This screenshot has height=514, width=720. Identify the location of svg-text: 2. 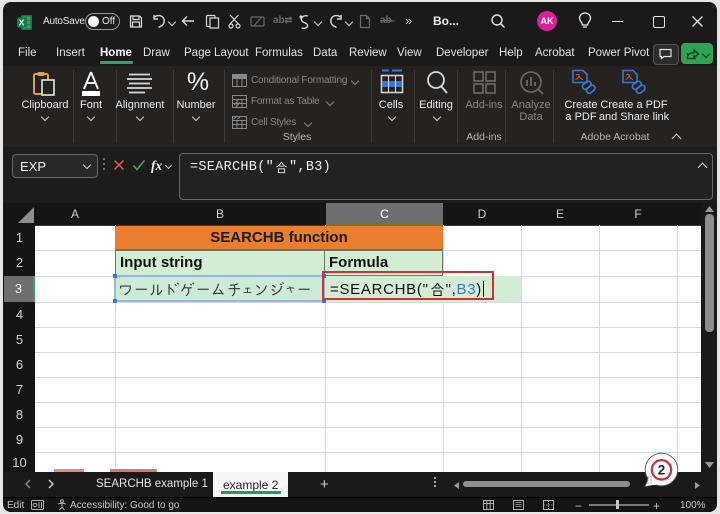
(662, 470).